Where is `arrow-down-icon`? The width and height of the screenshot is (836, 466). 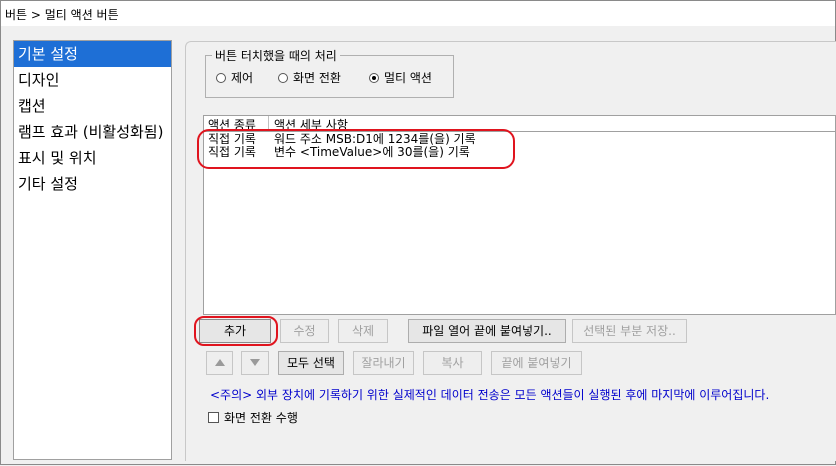 arrow-down-icon is located at coordinates (255, 362).